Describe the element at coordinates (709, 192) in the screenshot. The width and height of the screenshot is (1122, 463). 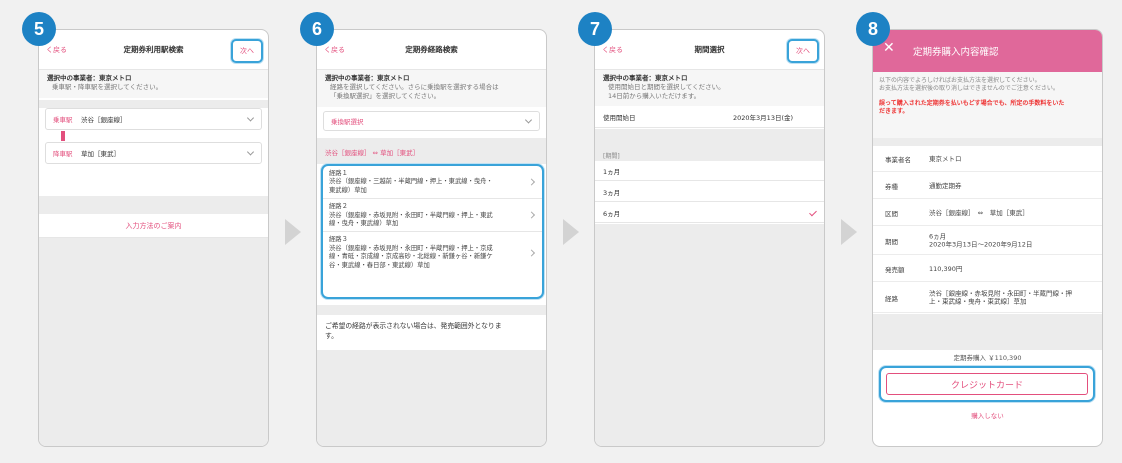
I see `period-option-3: 3ヵ月` at that location.